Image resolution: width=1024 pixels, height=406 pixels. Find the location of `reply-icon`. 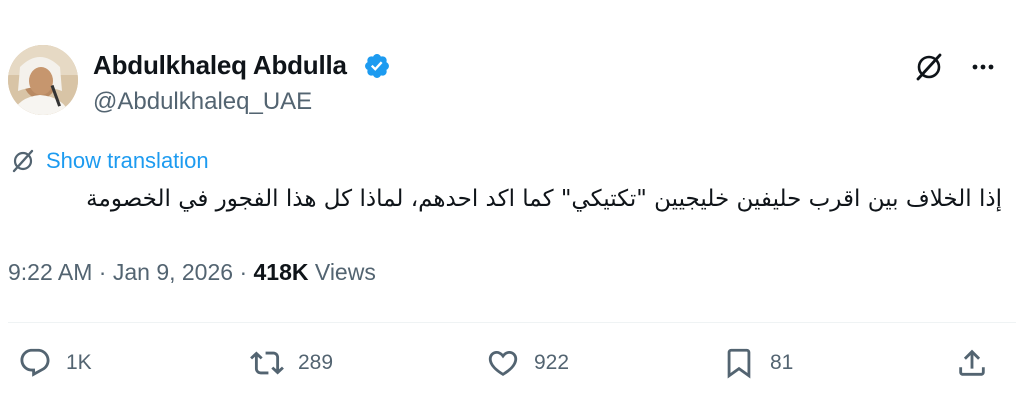

reply-icon is located at coordinates (35, 362).